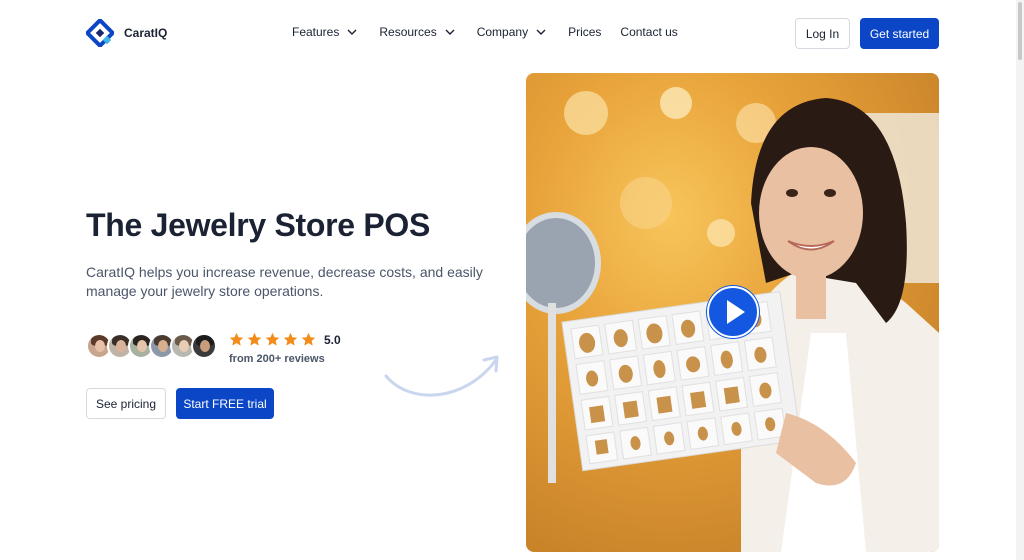 This screenshot has width=1024, height=560. Describe the element at coordinates (100, 33) in the screenshot. I see `caratiq-logo-icon` at that location.